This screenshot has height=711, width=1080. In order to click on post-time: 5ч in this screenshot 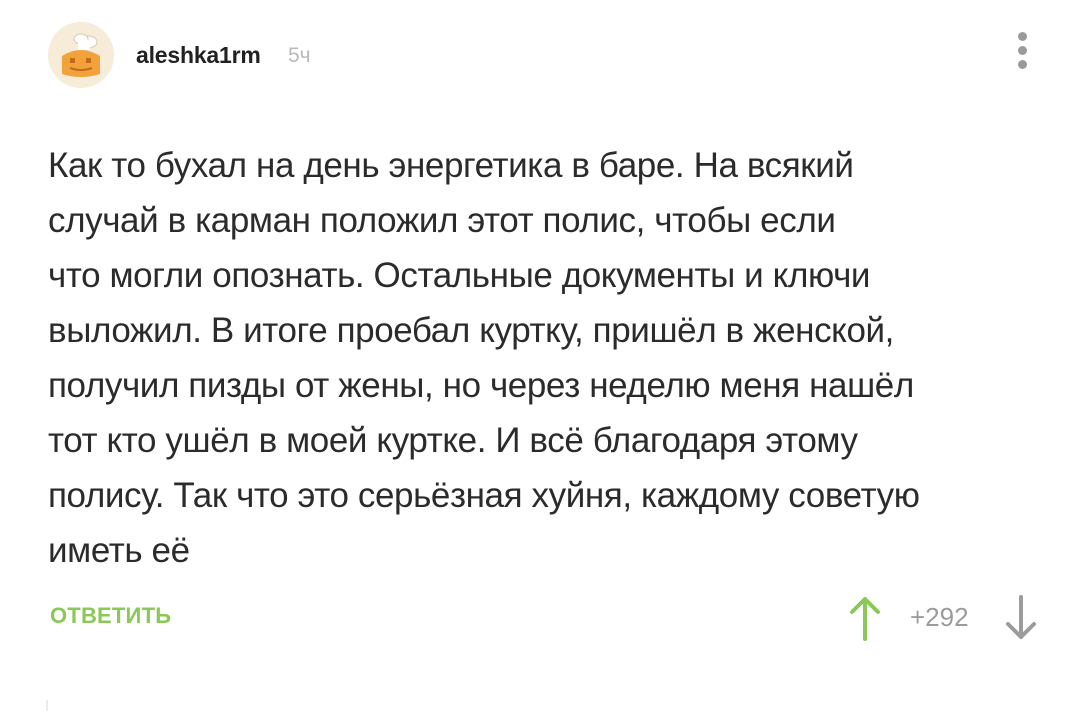, I will do `click(299, 55)`.